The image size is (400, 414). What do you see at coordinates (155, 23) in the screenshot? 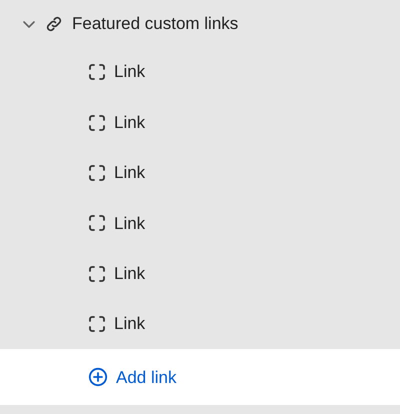
I see `section-title: Featured custom links` at bounding box center [155, 23].